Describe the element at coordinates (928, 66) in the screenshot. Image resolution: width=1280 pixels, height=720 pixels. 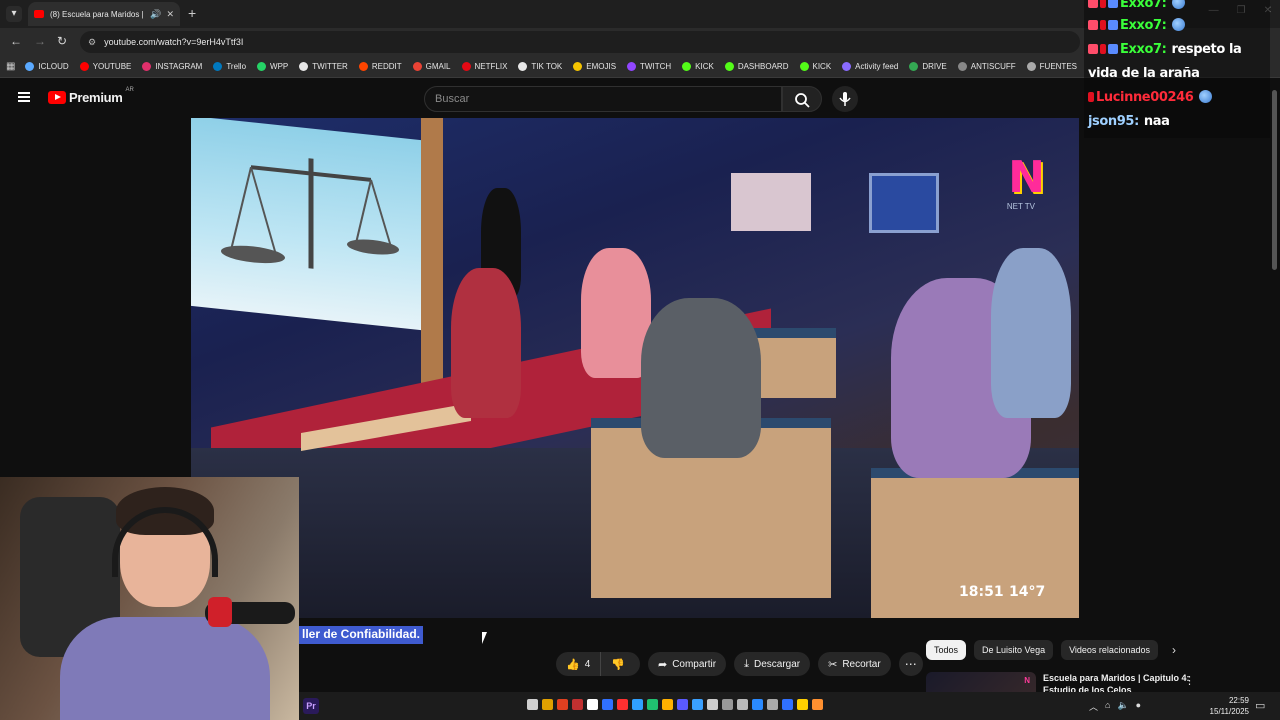
I see `bookmark-item: DRIVE` at that location.